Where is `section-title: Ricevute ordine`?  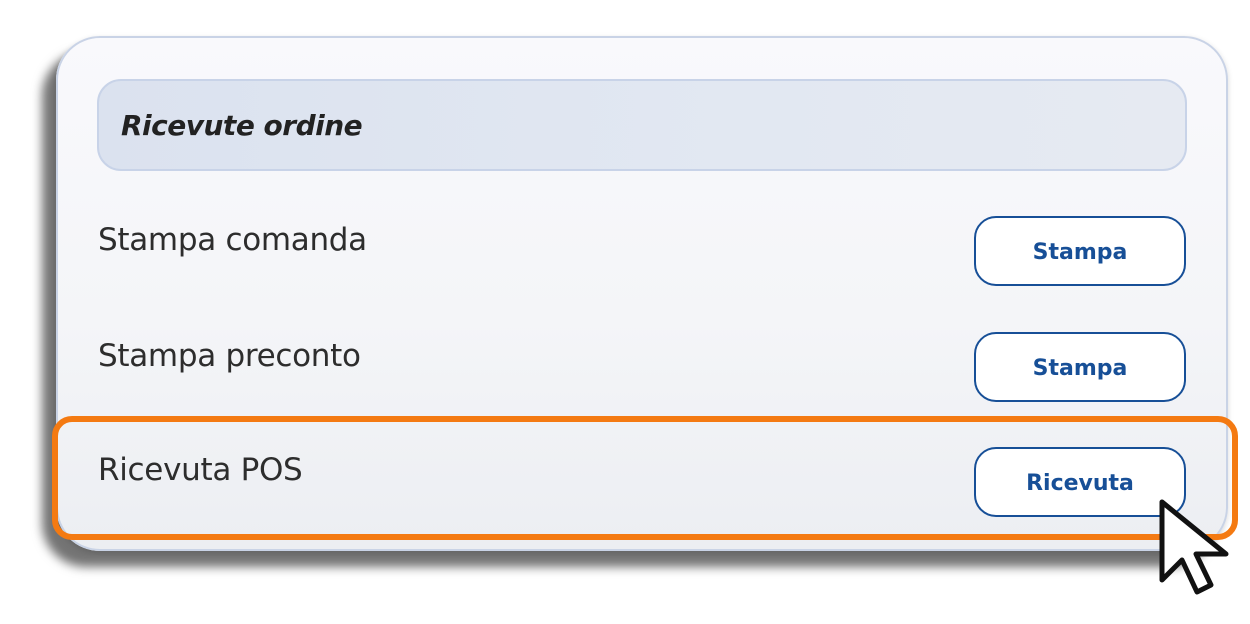 section-title: Ricevute ordine is located at coordinates (242, 125).